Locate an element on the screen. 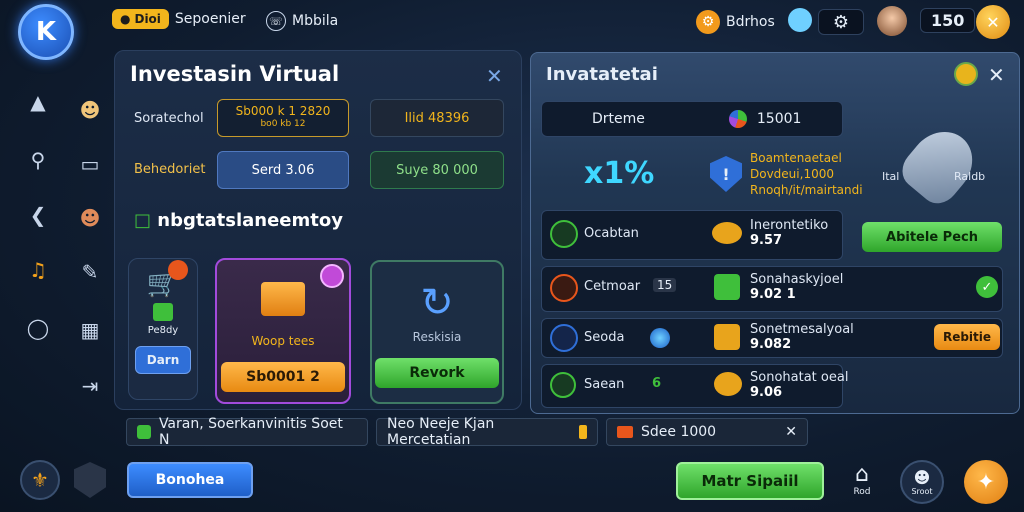 This screenshot has width=1024, height=512. power-icon: ◯ is located at coordinates (38, 328).